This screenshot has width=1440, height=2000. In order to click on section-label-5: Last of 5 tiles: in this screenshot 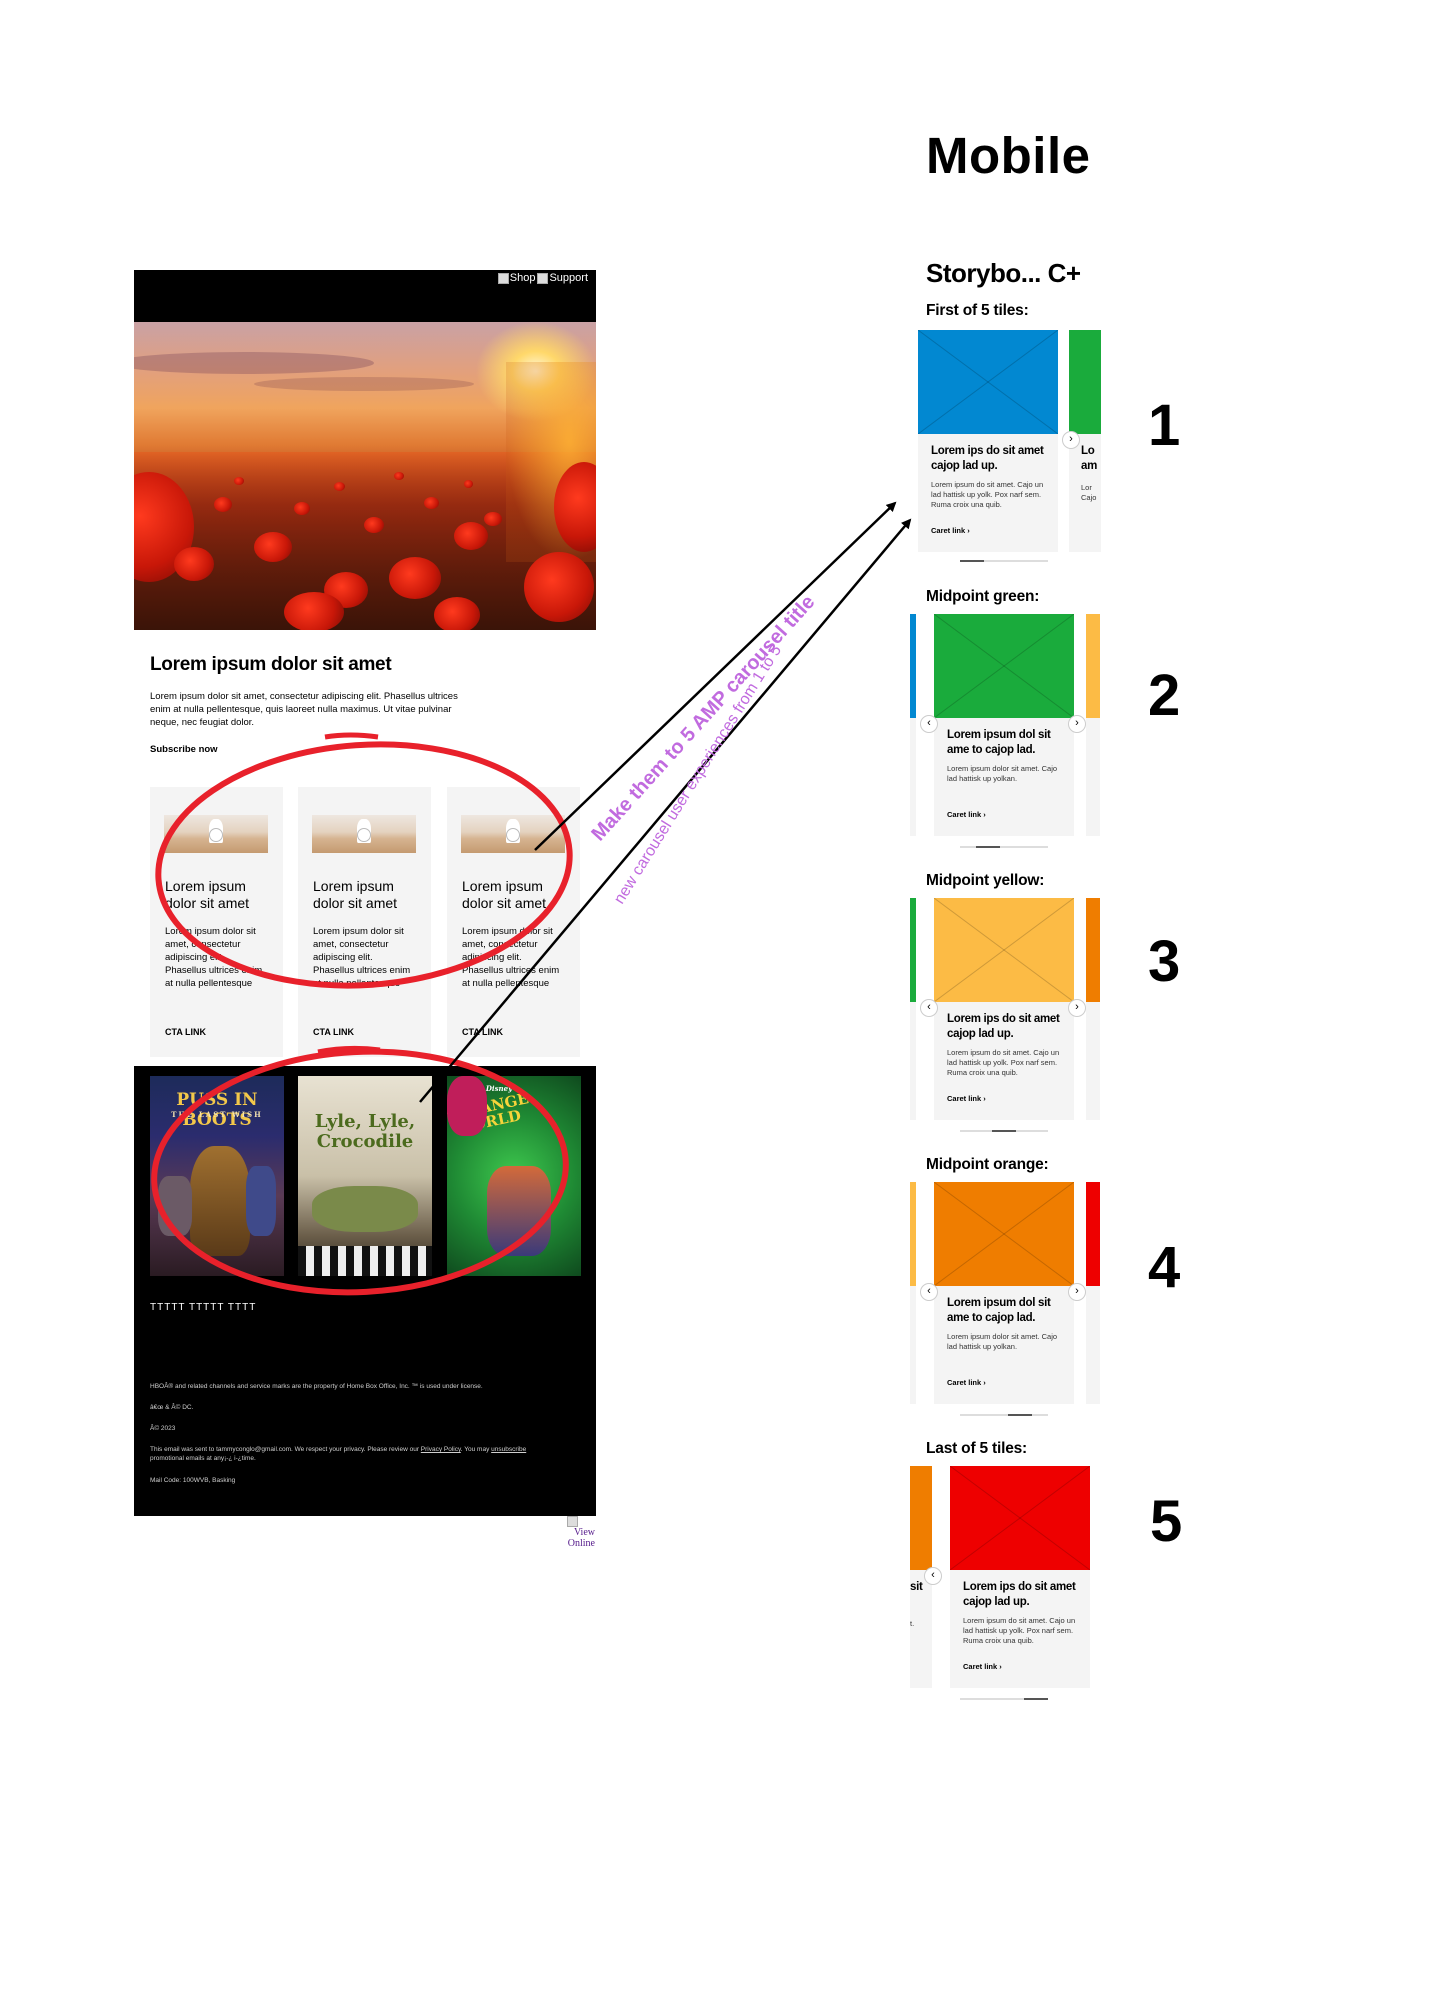, I will do `click(977, 1448)`.